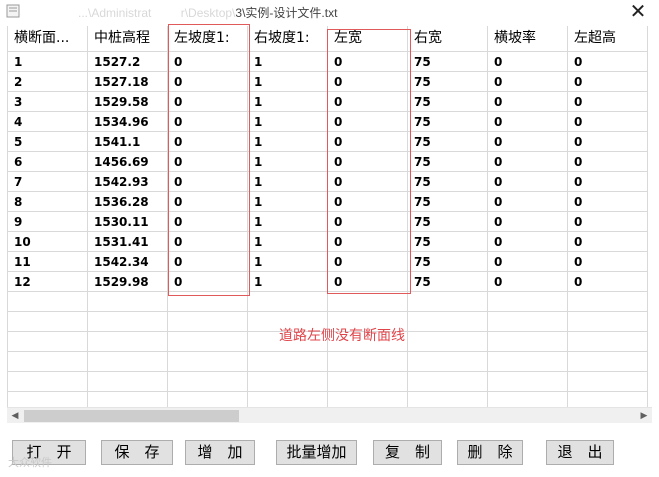  I want to click on table-cell: 1536.28, so click(128, 202).